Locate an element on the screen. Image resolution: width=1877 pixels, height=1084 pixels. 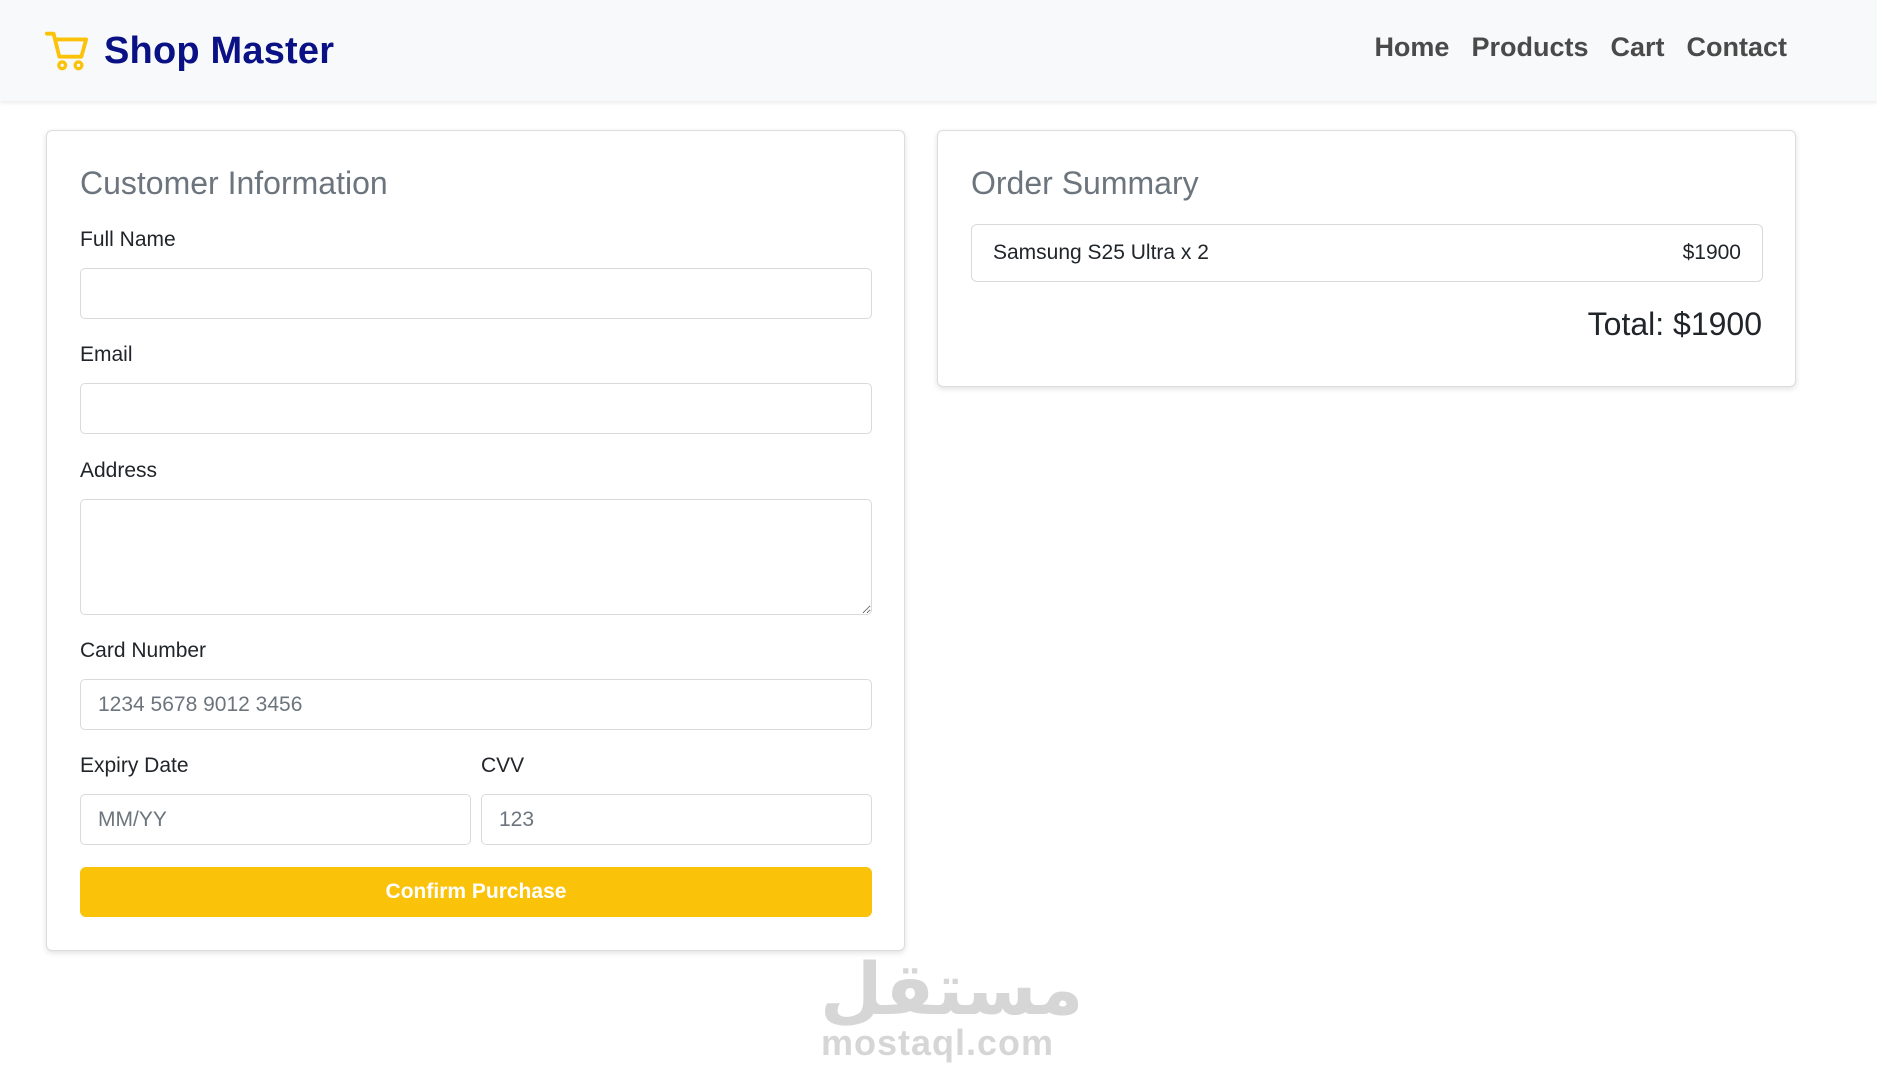
cvv-input is located at coordinates (676, 819).